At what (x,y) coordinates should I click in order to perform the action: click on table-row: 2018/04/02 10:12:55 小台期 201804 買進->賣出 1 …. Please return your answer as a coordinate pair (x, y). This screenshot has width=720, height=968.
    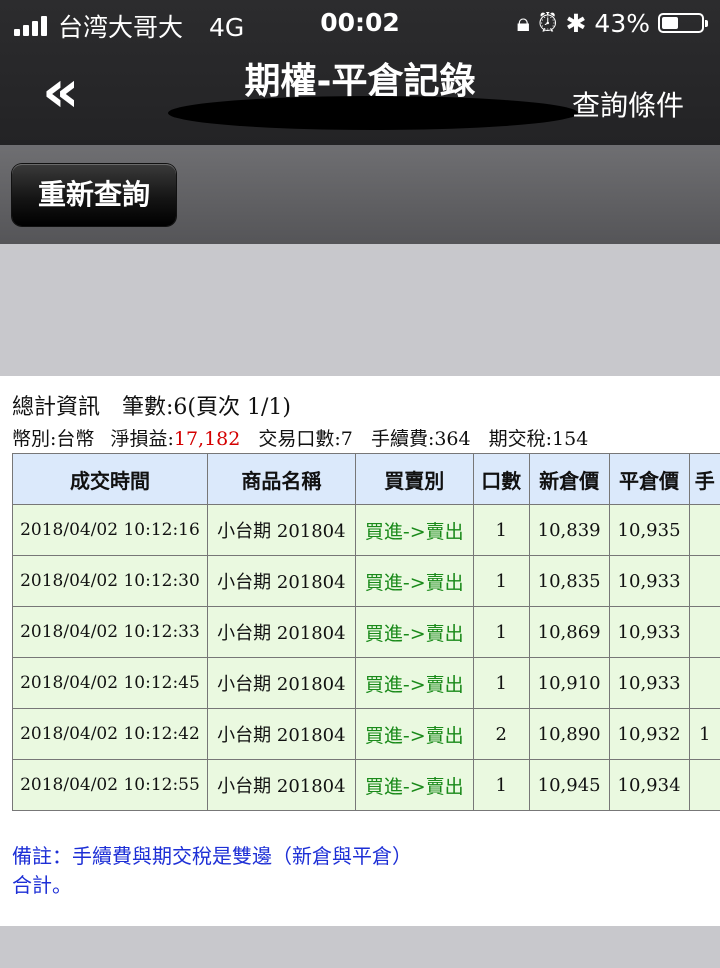
    Looking at the image, I should click on (366, 785).